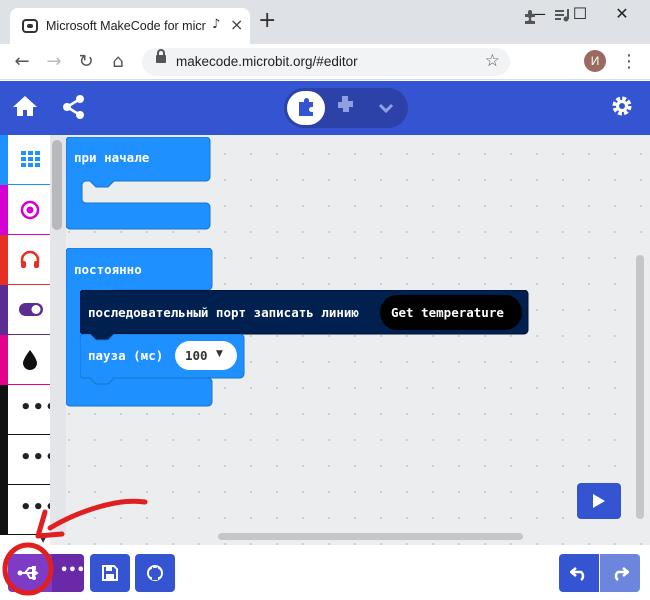 This screenshot has height=600, width=650. Describe the element at coordinates (25, 108) in the screenshot. I see `home-icon` at that location.